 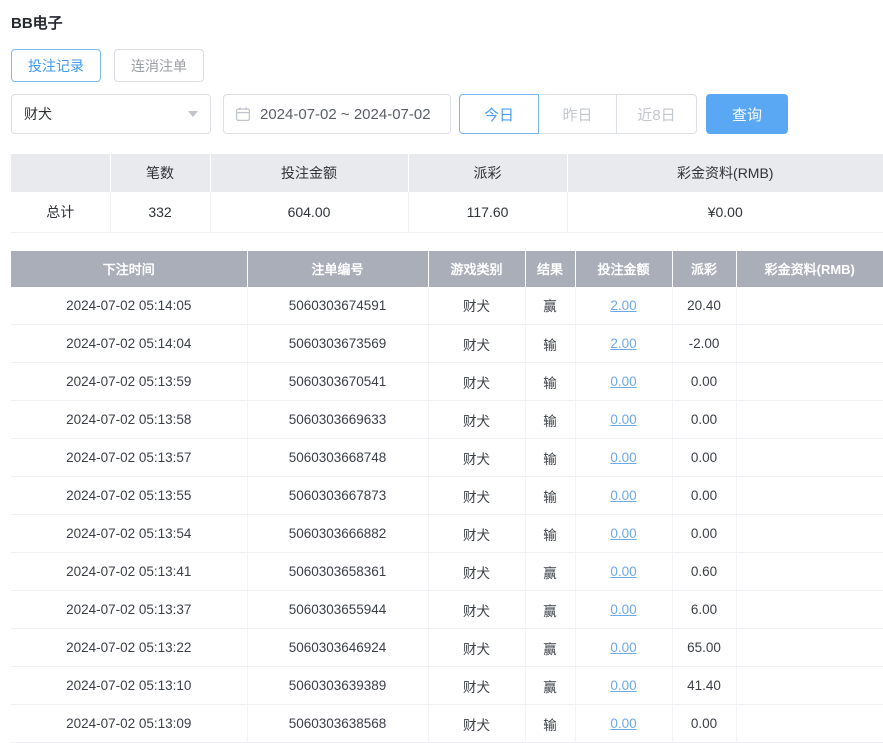 What do you see at coordinates (129, 458) in the screenshot?
I see `cell-bet-time: 2024-07-02 05:13:57` at bounding box center [129, 458].